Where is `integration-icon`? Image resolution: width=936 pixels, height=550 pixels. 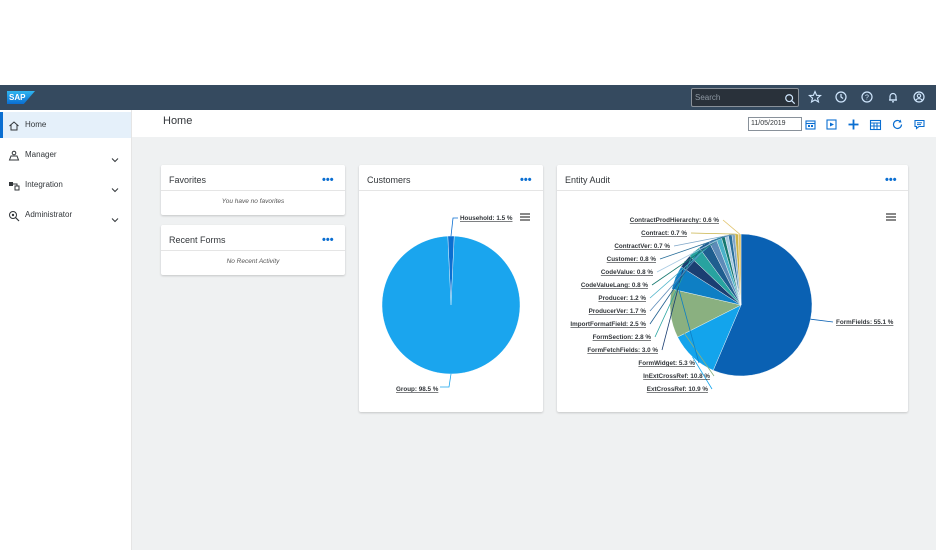 integration-icon is located at coordinates (14, 185).